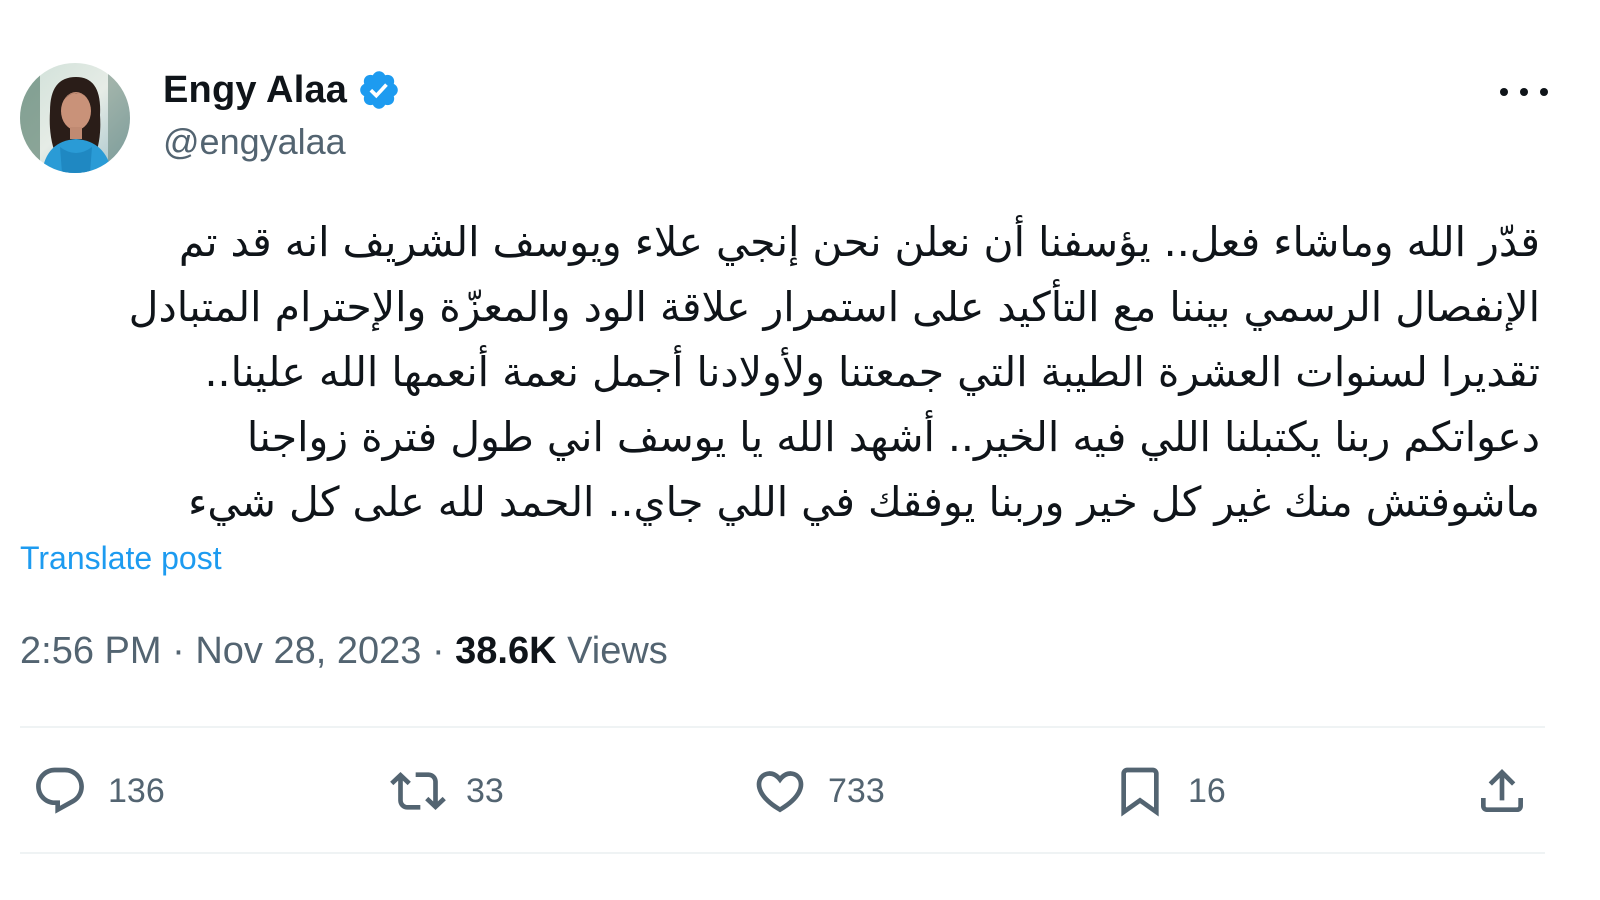 The width and height of the screenshot is (1600, 900). I want to click on translate-post-link: Translate post, so click(121, 558).